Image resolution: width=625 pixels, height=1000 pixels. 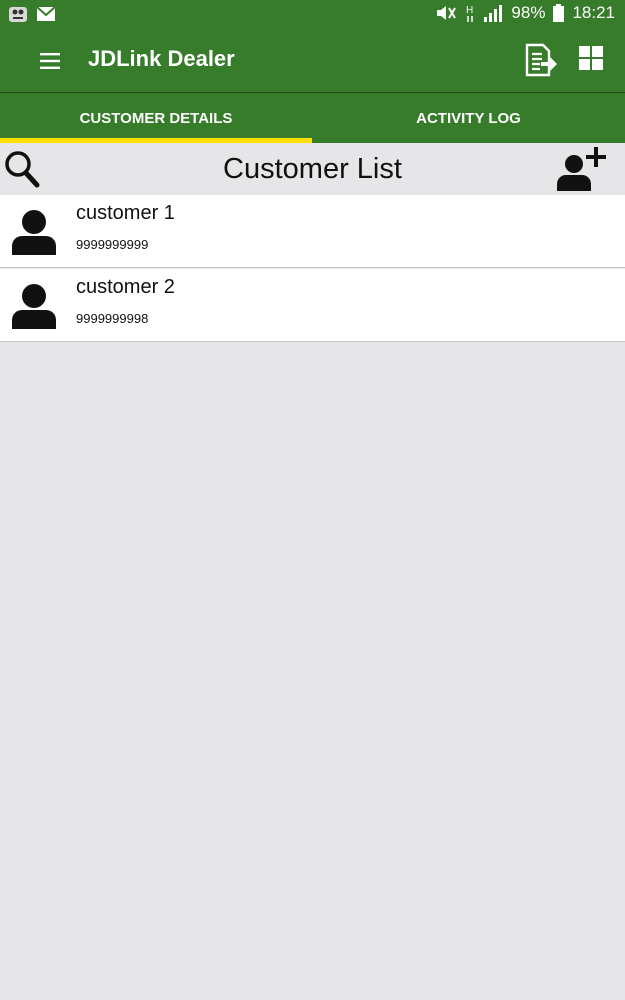 I want to click on tab-customer-details: CUSTOMER DETAILS, so click(x=156, y=118).